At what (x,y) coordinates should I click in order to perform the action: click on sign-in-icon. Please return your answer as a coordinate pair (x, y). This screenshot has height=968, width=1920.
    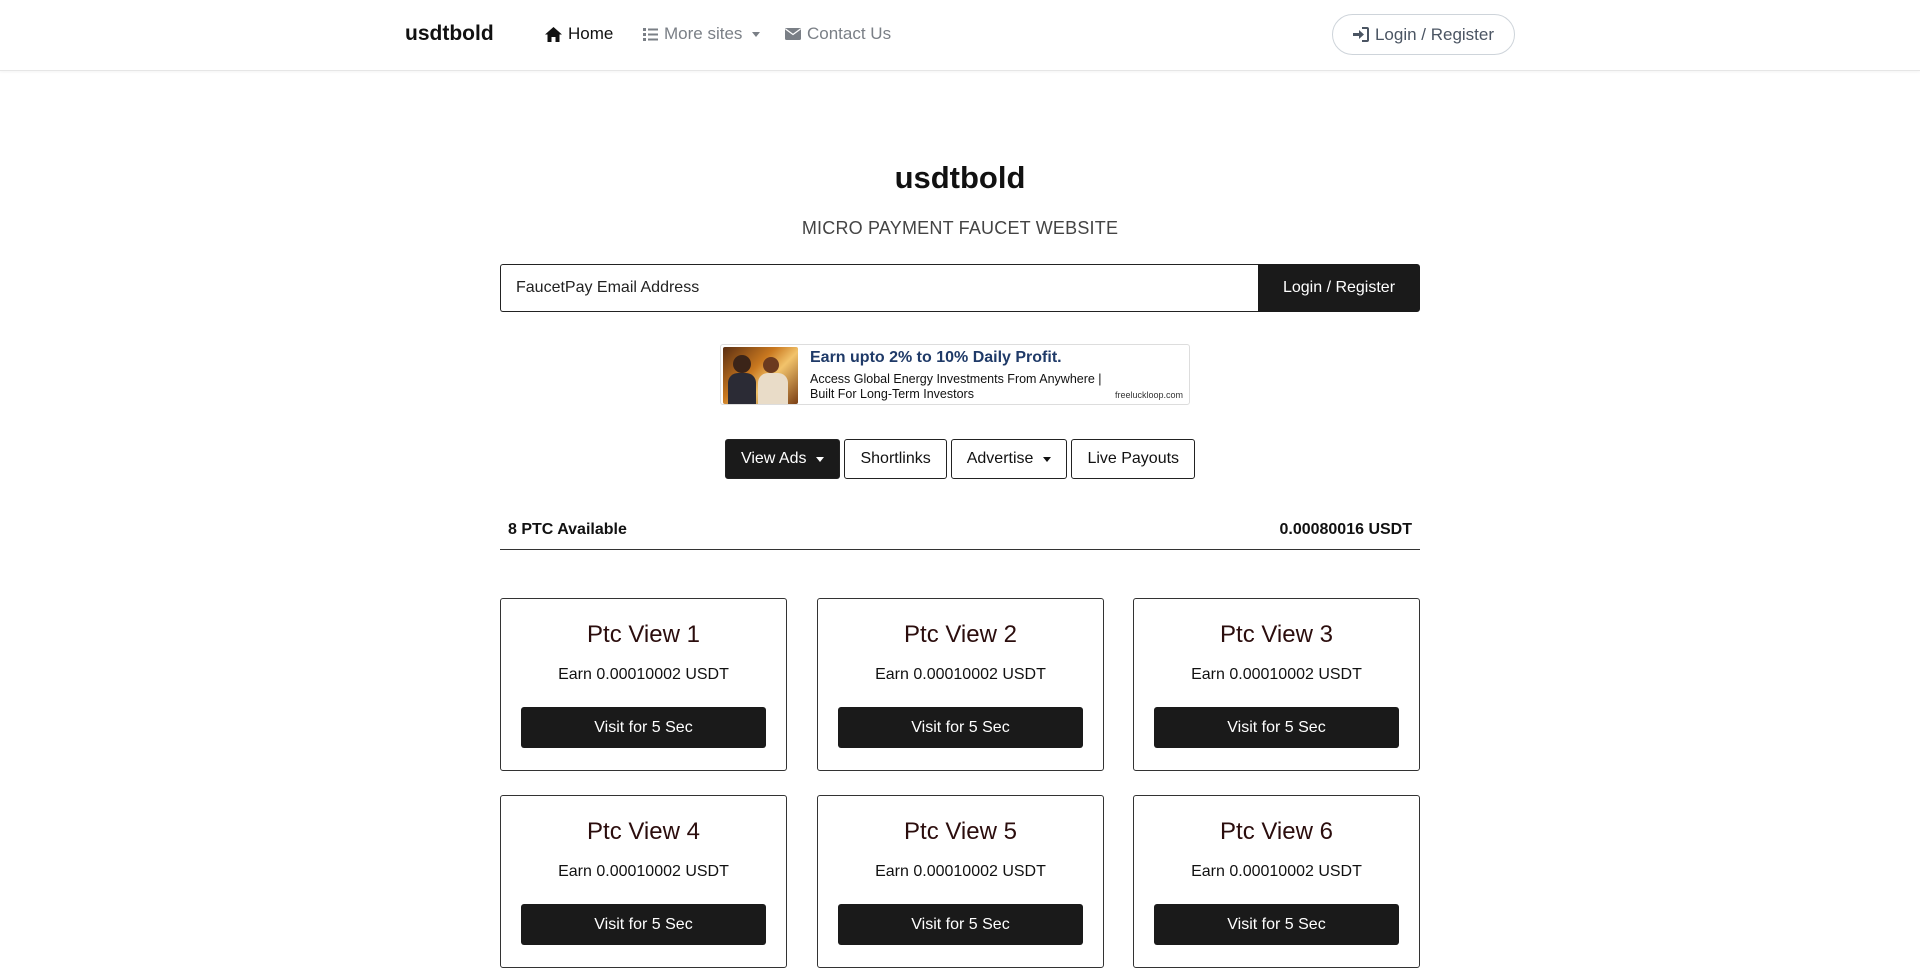
    Looking at the image, I should click on (1360, 34).